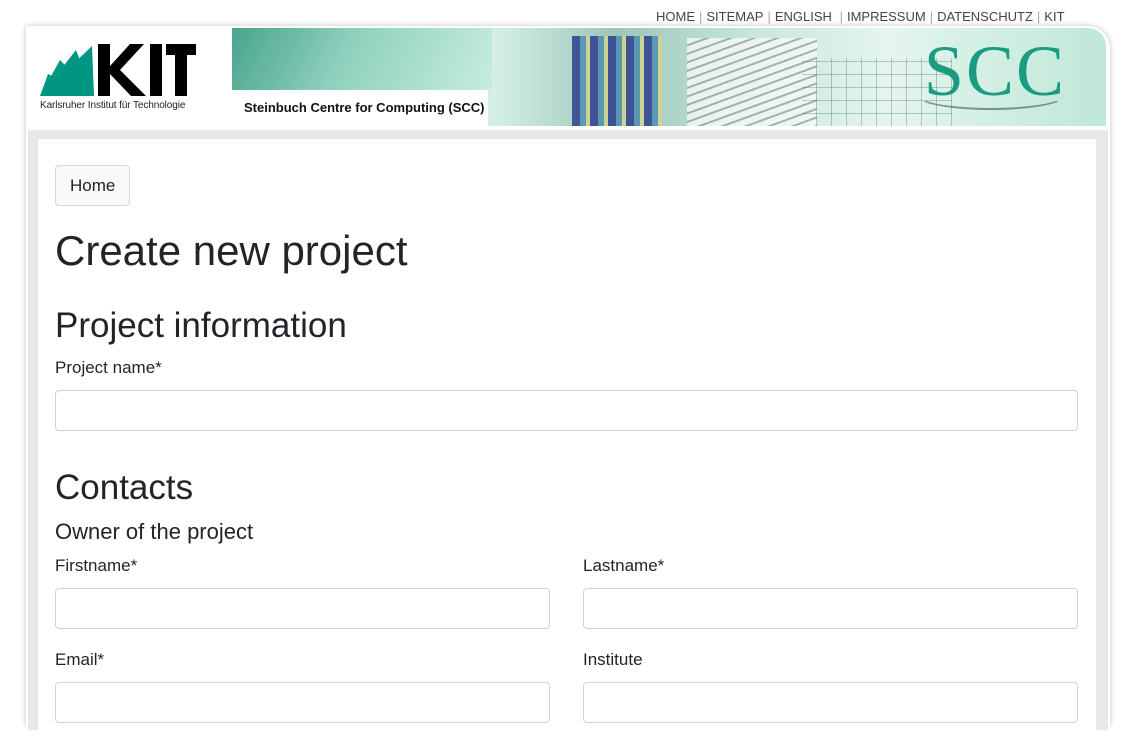 The width and height of the screenshot is (1142, 739). I want to click on institute-label: Institute, so click(613, 659).